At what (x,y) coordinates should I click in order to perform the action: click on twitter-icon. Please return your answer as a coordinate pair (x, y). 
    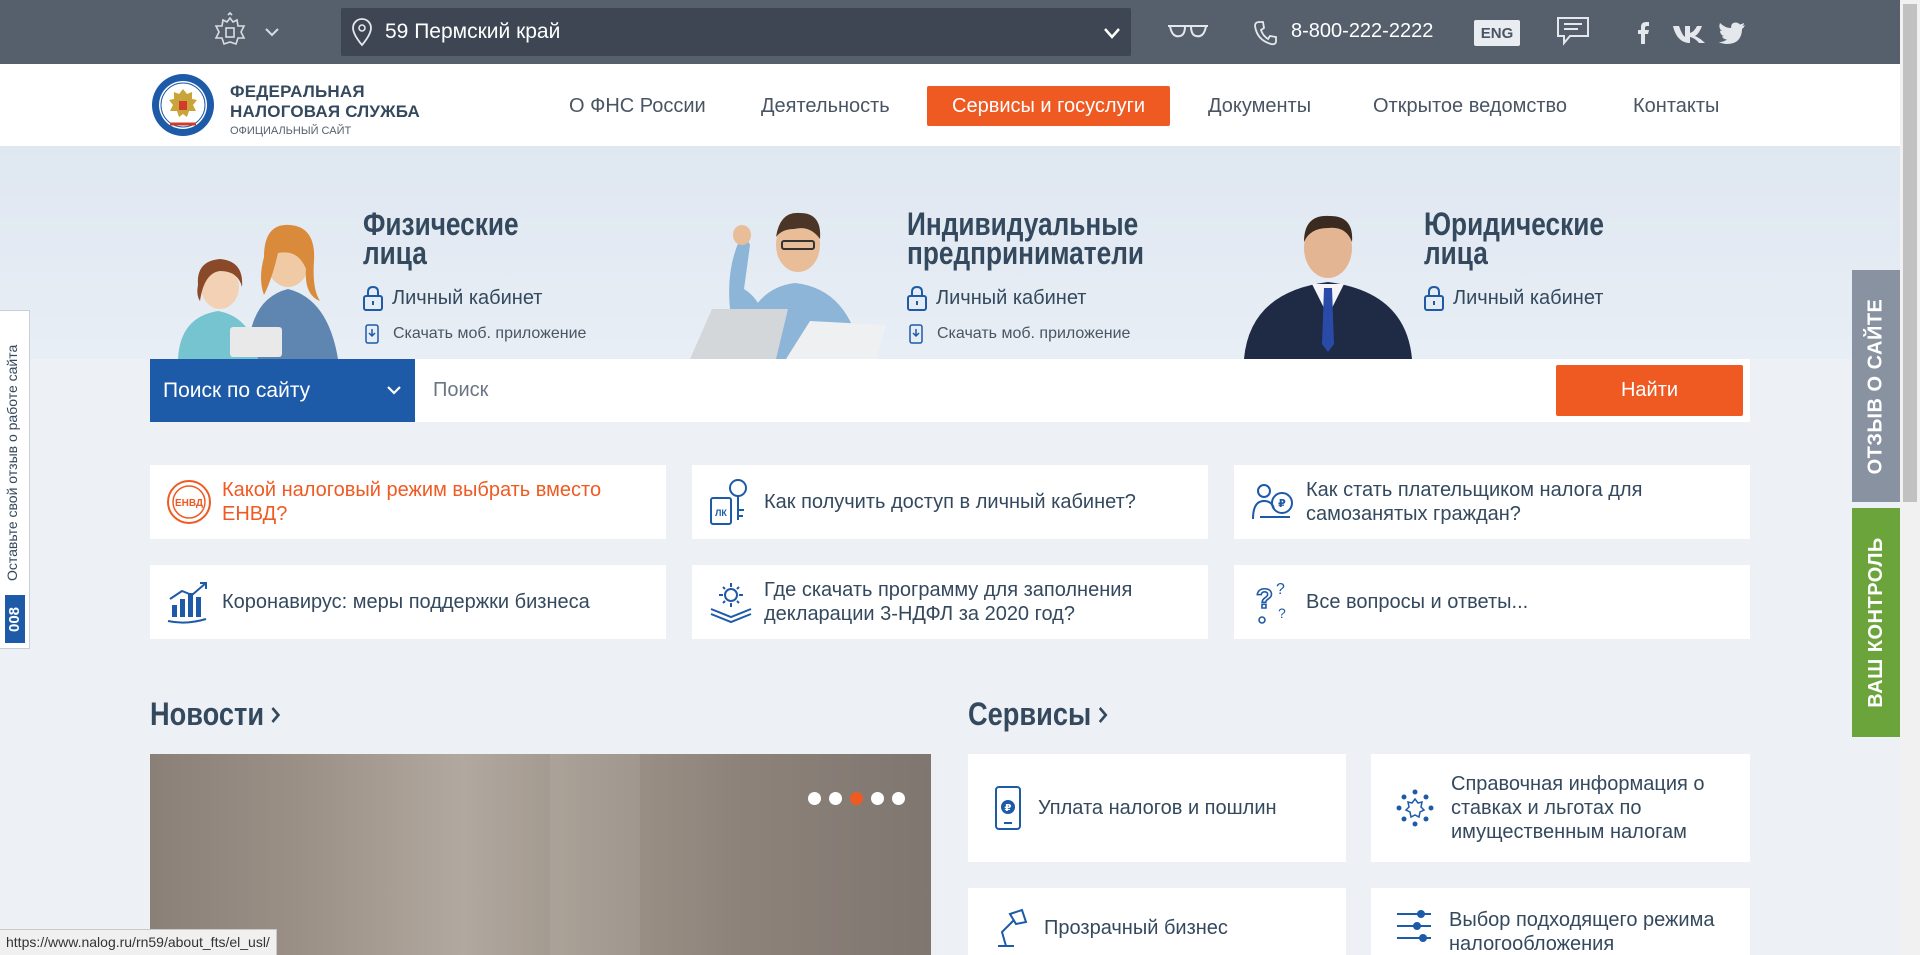
    Looking at the image, I should click on (1732, 33).